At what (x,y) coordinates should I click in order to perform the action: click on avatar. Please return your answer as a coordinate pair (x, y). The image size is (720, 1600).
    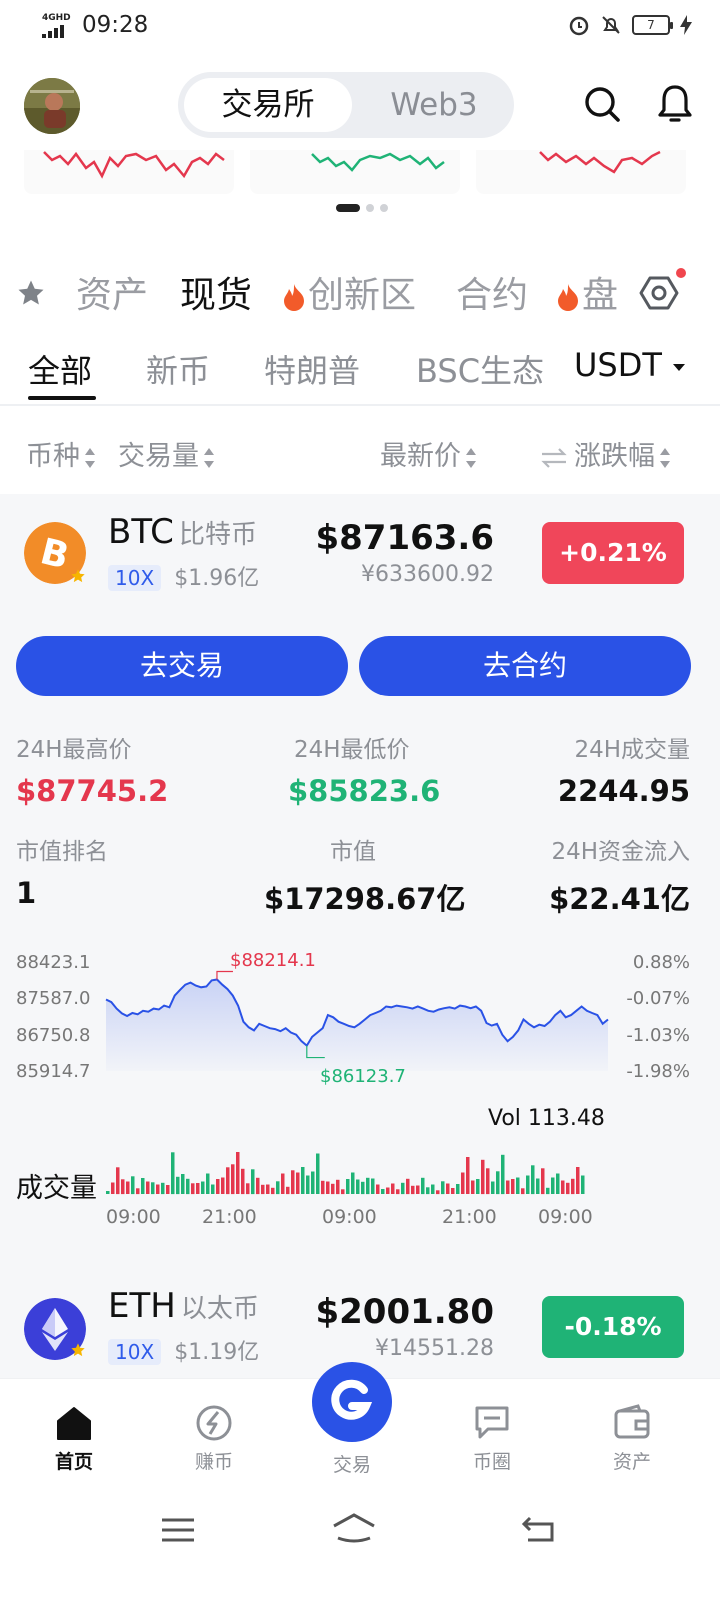
    Looking at the image, I should click on (52, 106).